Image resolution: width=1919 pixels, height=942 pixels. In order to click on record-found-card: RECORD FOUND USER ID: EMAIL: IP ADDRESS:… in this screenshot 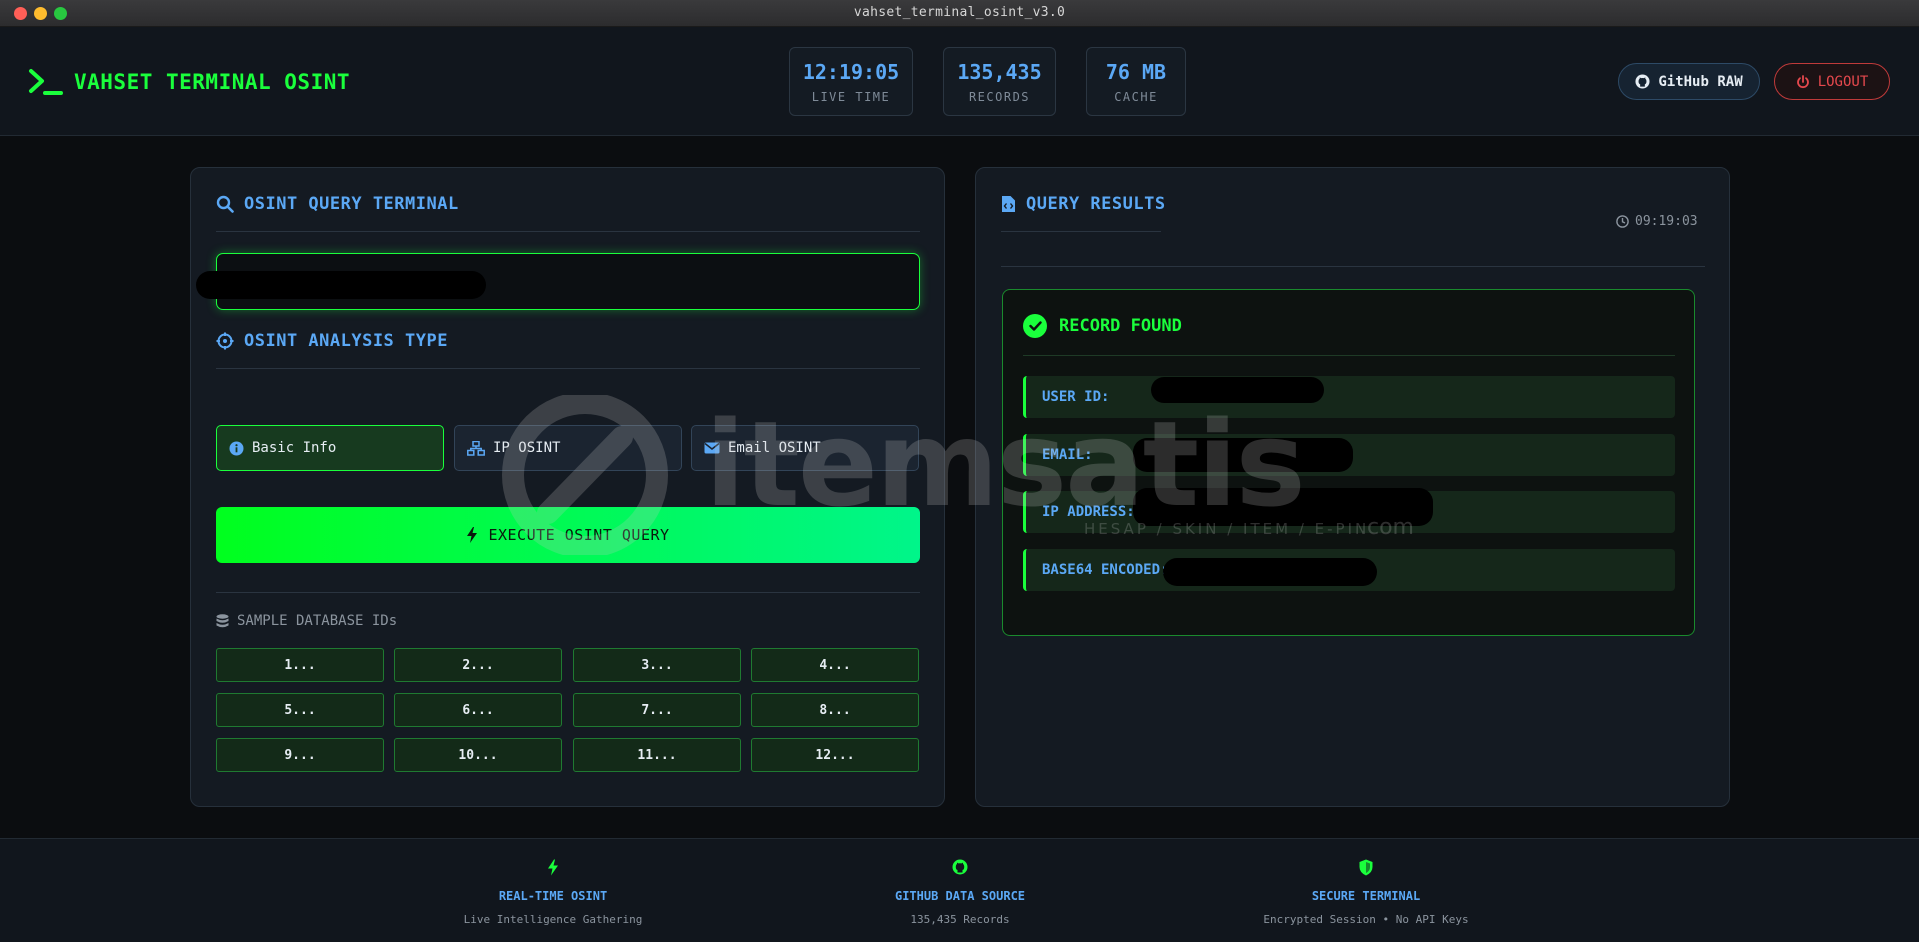, I will do `click(1348, 462)`.